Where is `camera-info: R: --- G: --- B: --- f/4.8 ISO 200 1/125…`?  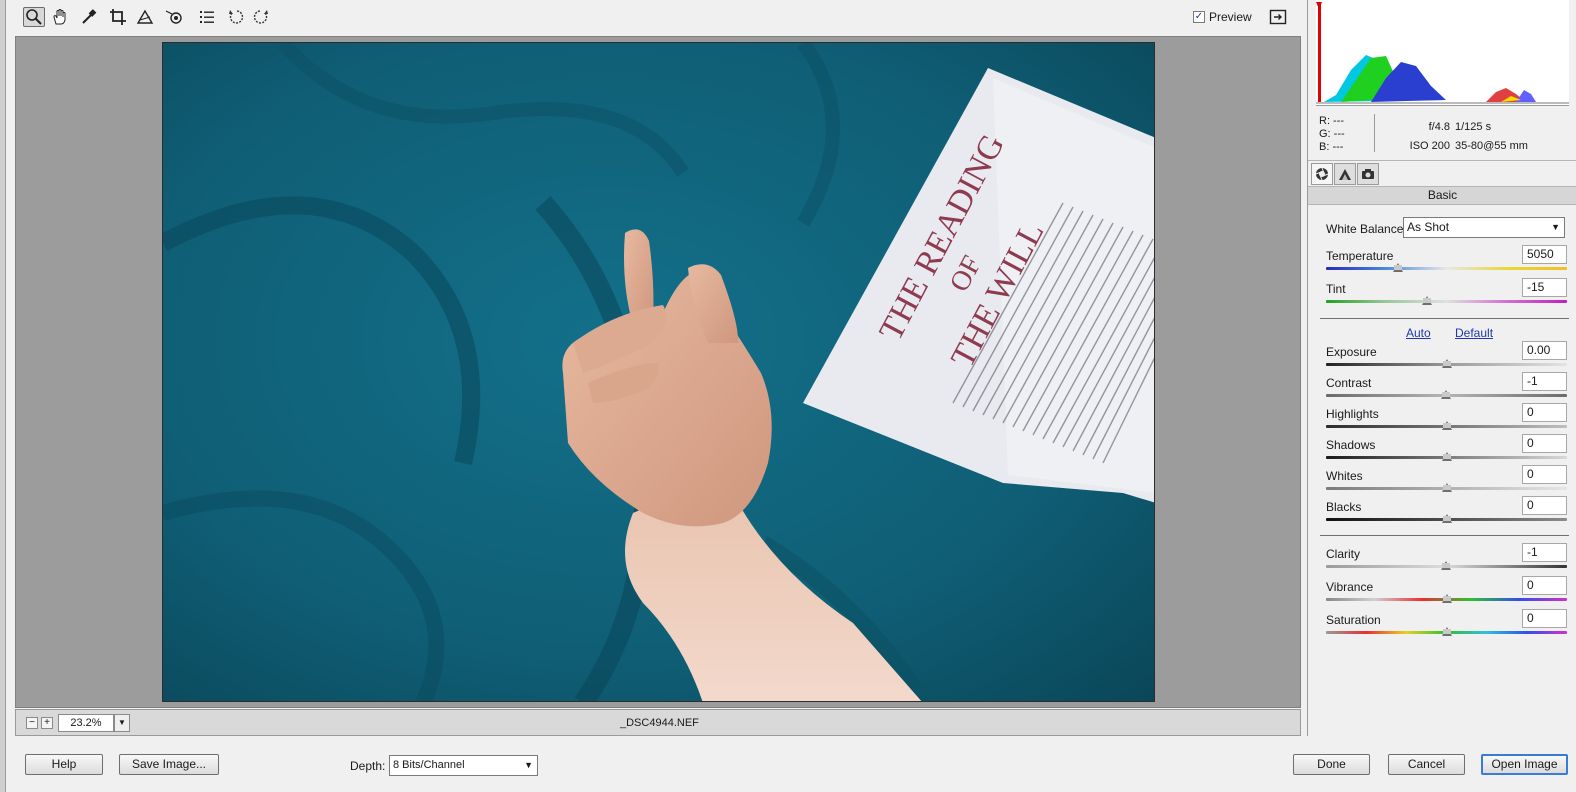 camera-info: R: --- G: --- B: --- f/4.8 ISO 200 1/125… is located at coordinates (1442, 133).